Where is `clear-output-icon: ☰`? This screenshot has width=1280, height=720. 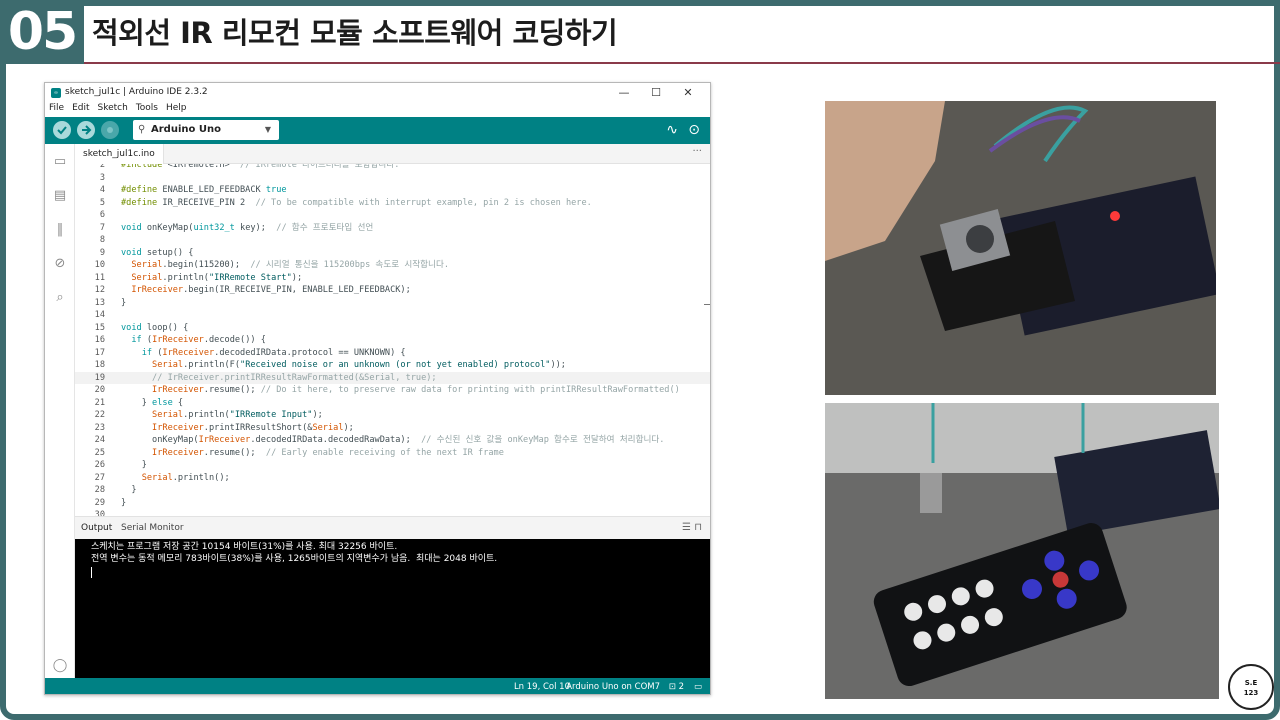
clear-output-icon: ☰ is located at coordinates (686, 527).